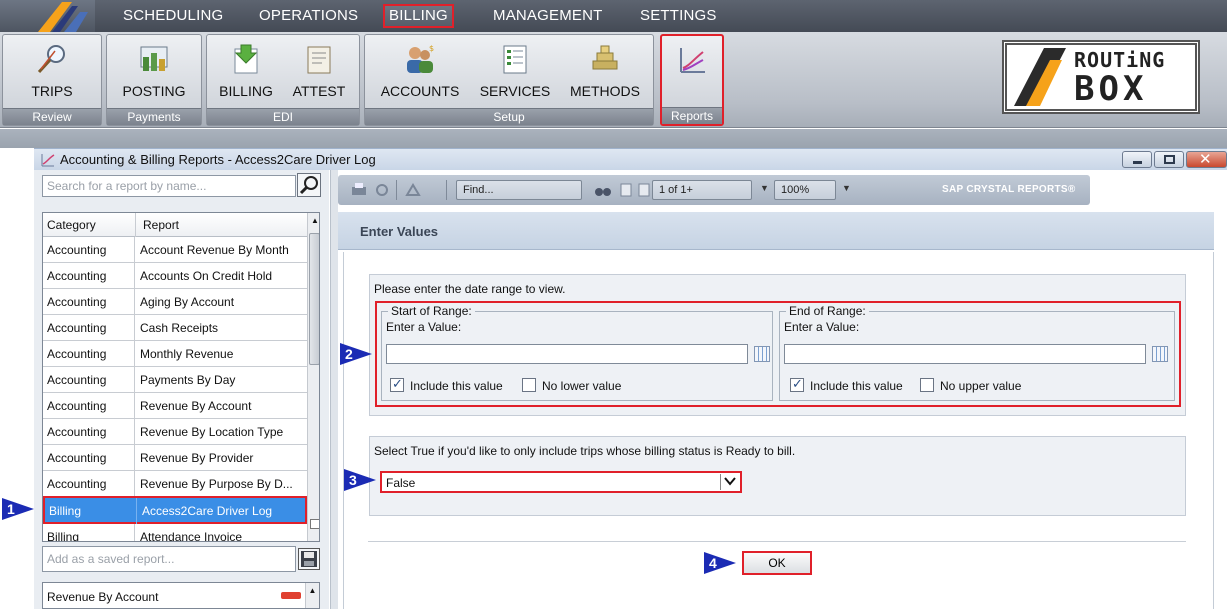 The image size is (1227, 609). I want to click on page-dropdown-icon: ▼, so click(764, 188).